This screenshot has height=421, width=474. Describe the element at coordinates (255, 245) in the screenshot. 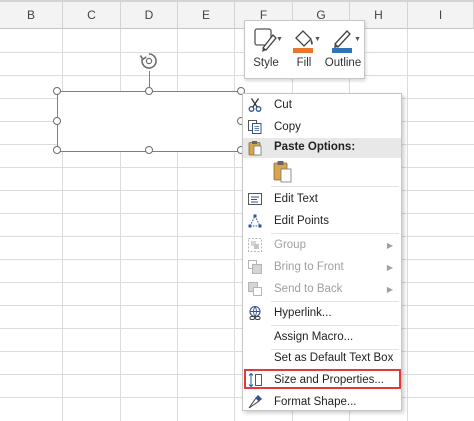

I see `group-icon` at that location.